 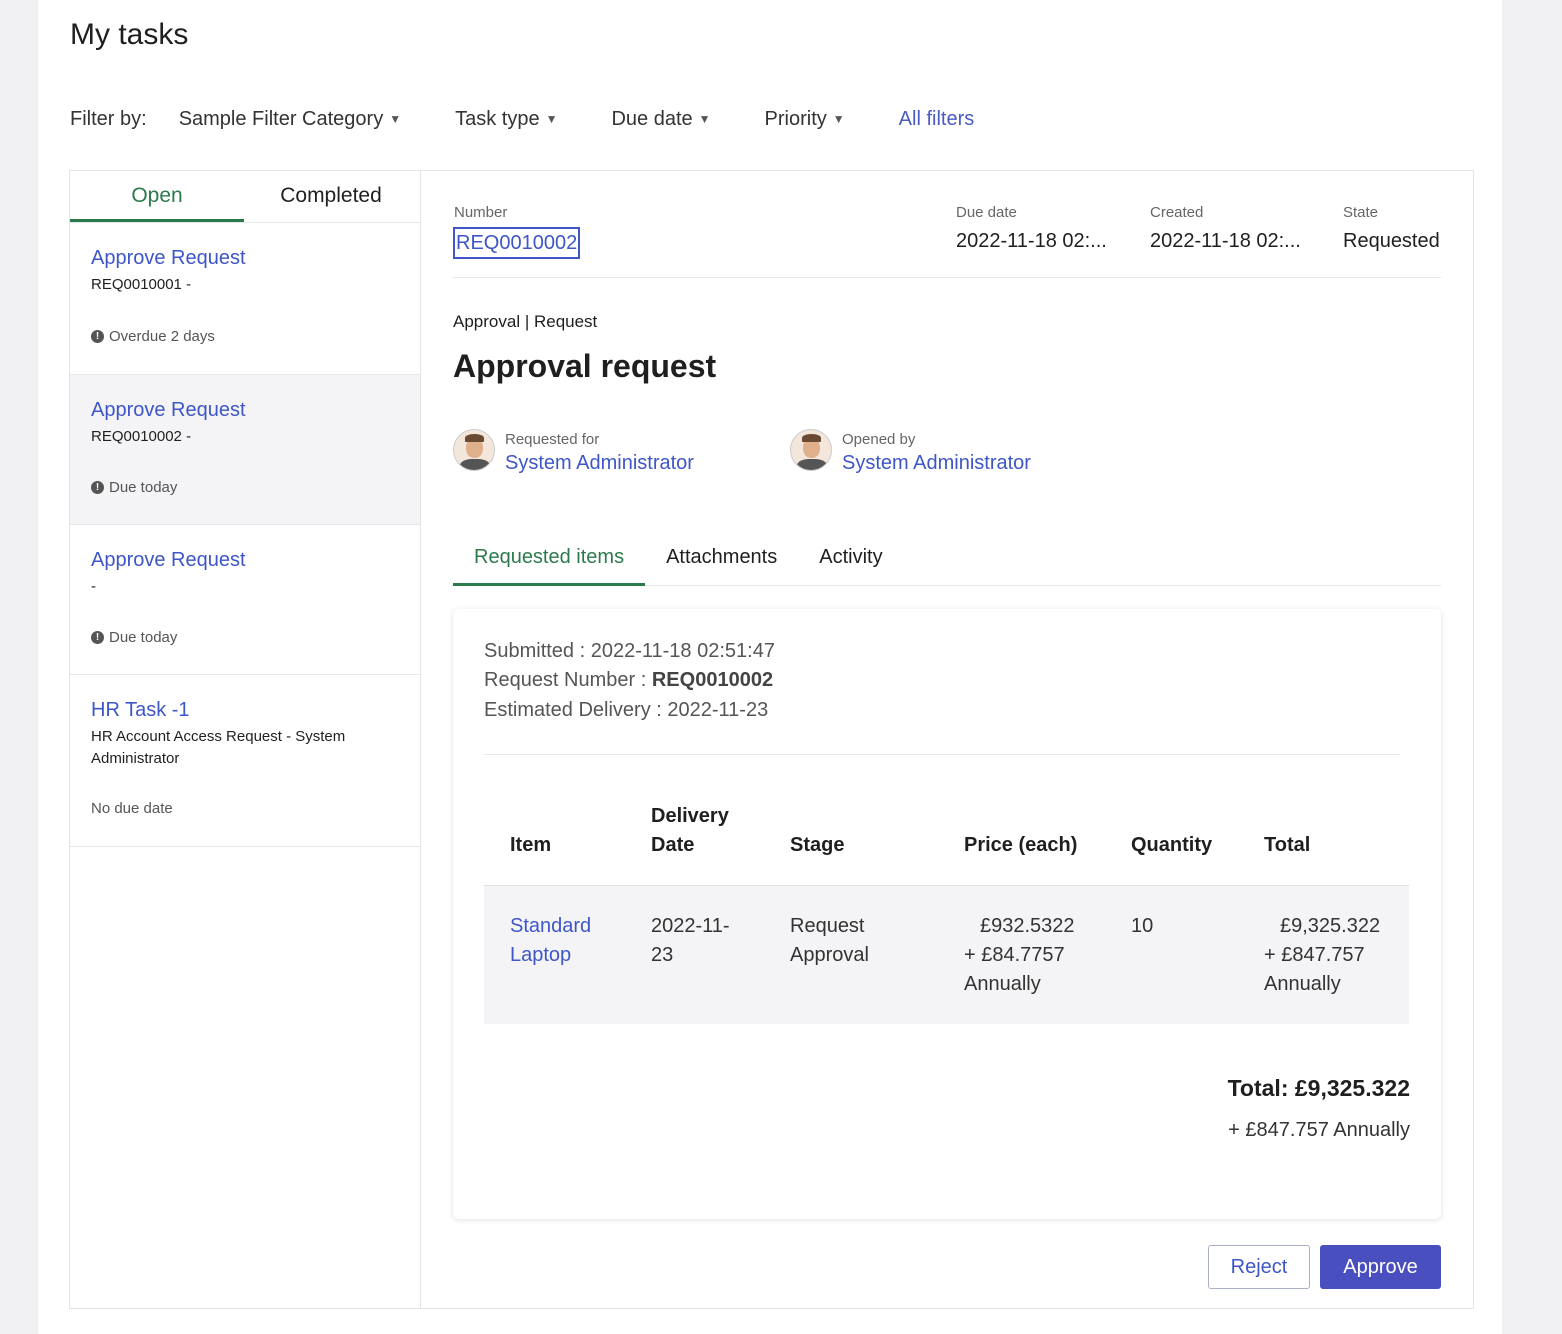 What do you see at coordinates (549, 563) in the screenshot?
I see `tab-requested-items: Requested items` at bounding box center [549, 563].